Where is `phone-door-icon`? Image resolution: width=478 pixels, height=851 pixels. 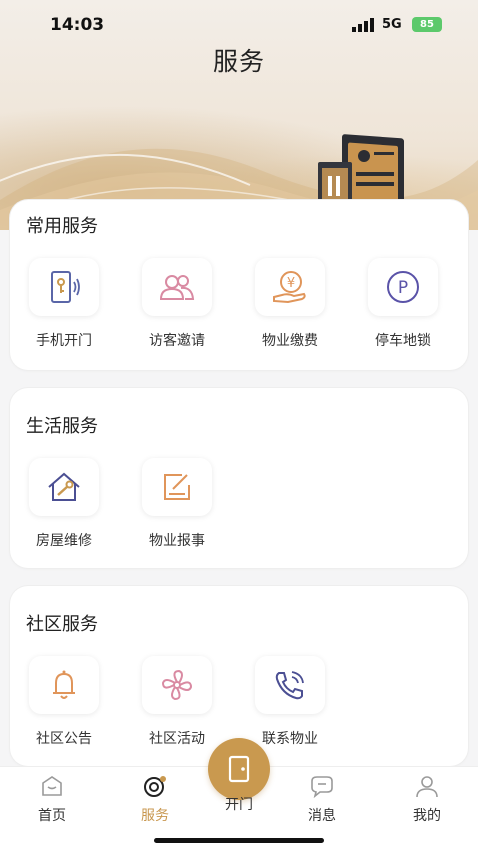 phone-door-icon is located at coordinates (64, 287).